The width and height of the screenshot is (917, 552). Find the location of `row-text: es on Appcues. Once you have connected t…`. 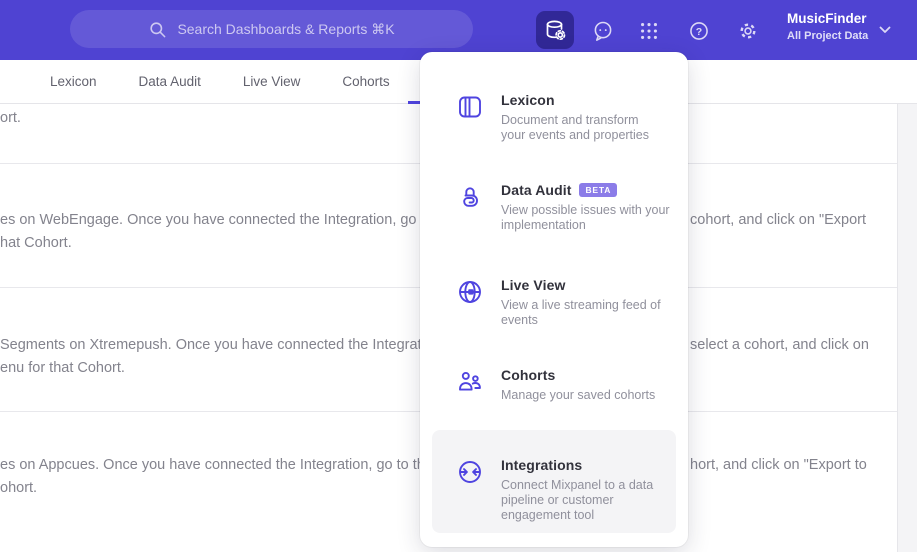

row-text: es on Appcues. Once you have connected t… is located at coordinates (224, 476).